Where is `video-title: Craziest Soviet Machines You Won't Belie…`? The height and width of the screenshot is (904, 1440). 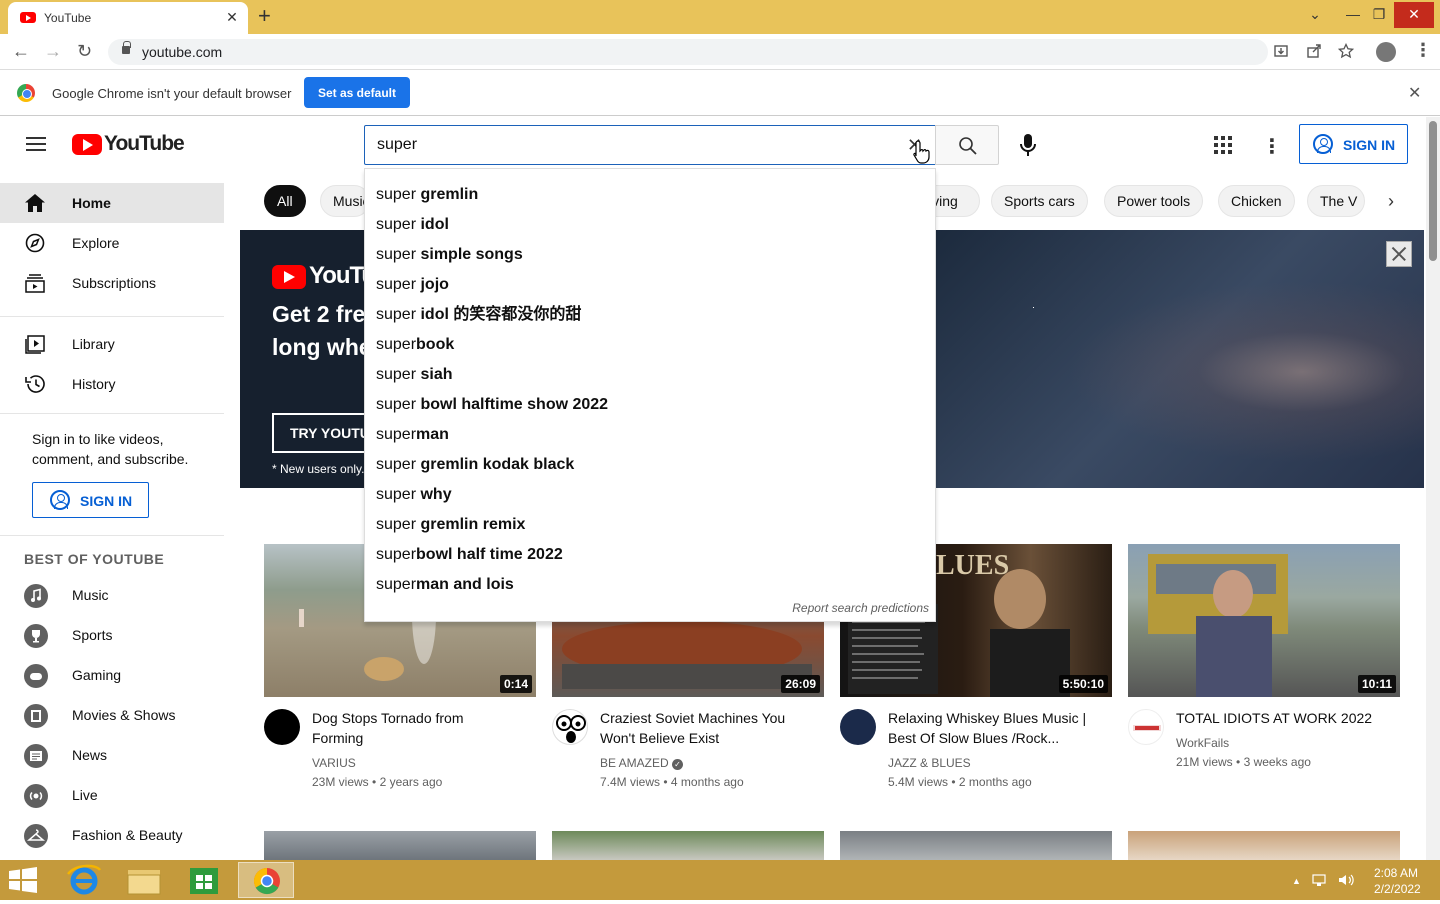 video-title: Craziest Soviet Machines You Won't Belie… is located at coordinates (700, 728).